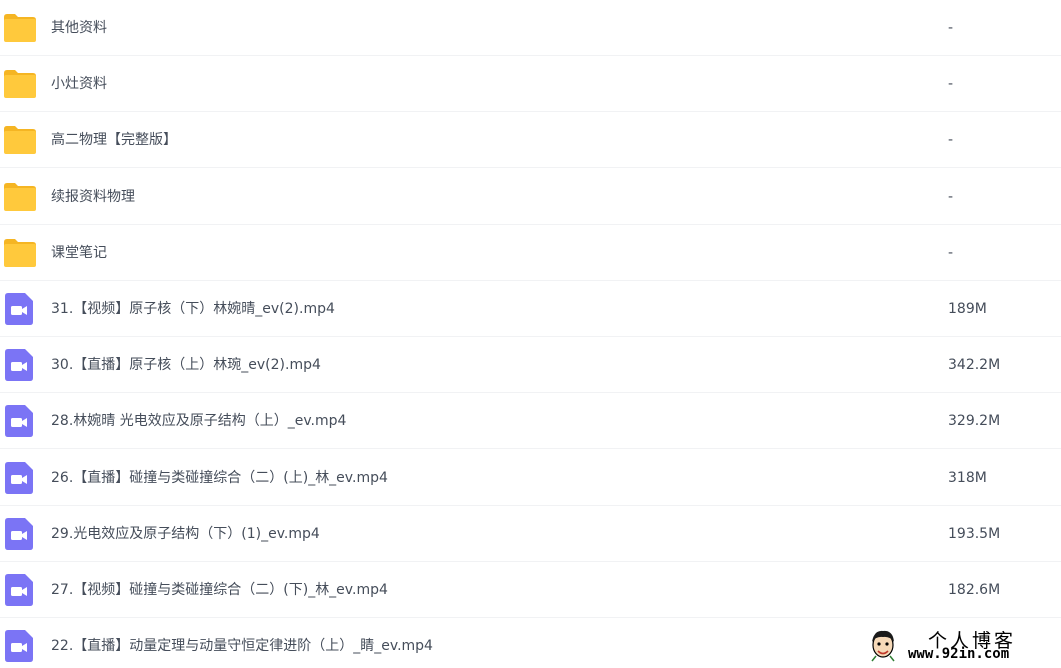 This screenshot has height=668, width=1061. I want to click on file-name: 31.【视频】原子核（下）林婉晴_ev(2).mp4, so click(193, 309).